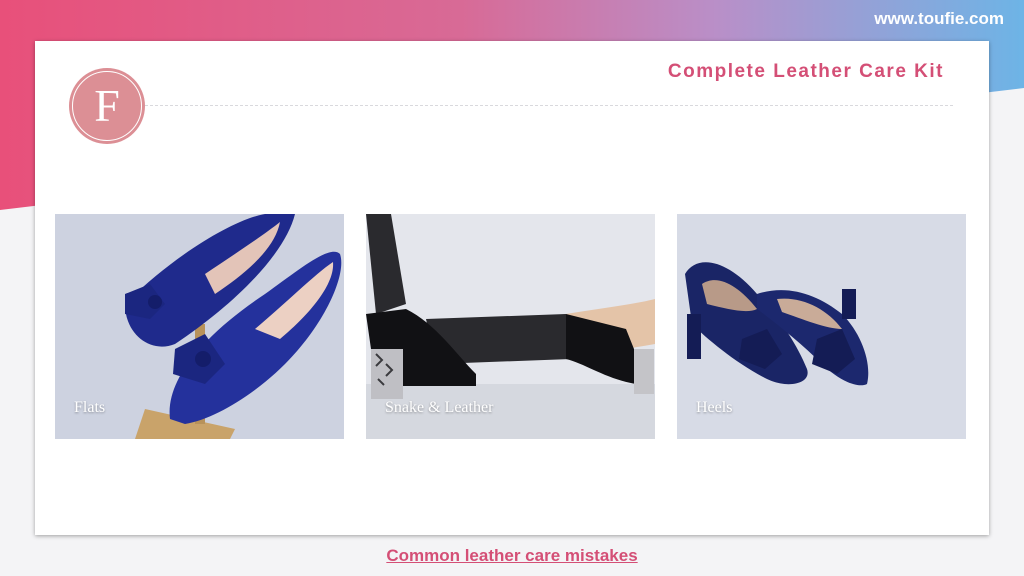 The image size is (1024, 576). Describe the element at coordinates (805, 71) in the screenshot. I see `page-title: Complete Leather Care Kit` at that location.